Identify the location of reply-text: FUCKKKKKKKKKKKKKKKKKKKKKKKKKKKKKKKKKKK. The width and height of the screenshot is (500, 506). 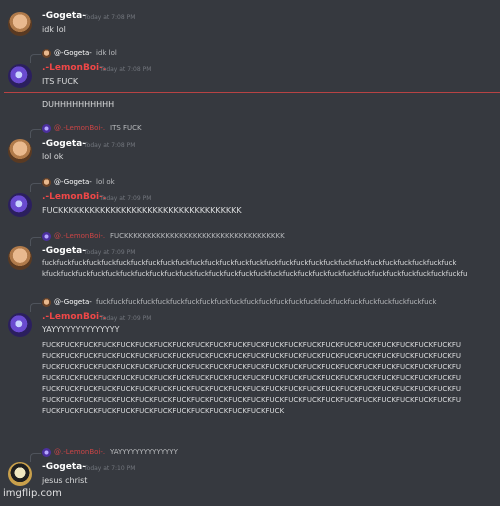
(197, 236).